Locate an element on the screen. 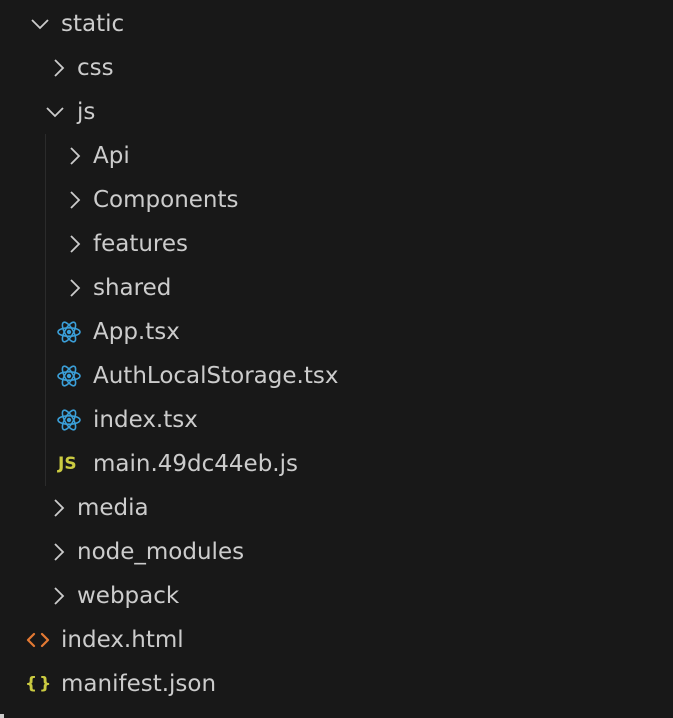  tree-item-label: App.tsx is located at coordinates (136, 332).